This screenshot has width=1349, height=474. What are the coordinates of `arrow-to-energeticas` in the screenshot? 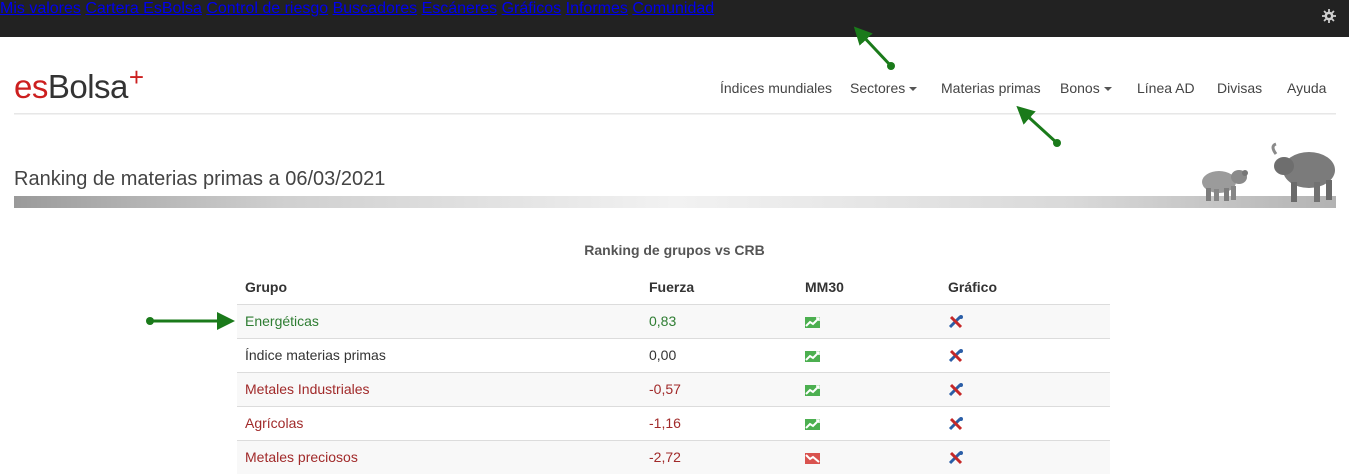 It's located at (190, 321).